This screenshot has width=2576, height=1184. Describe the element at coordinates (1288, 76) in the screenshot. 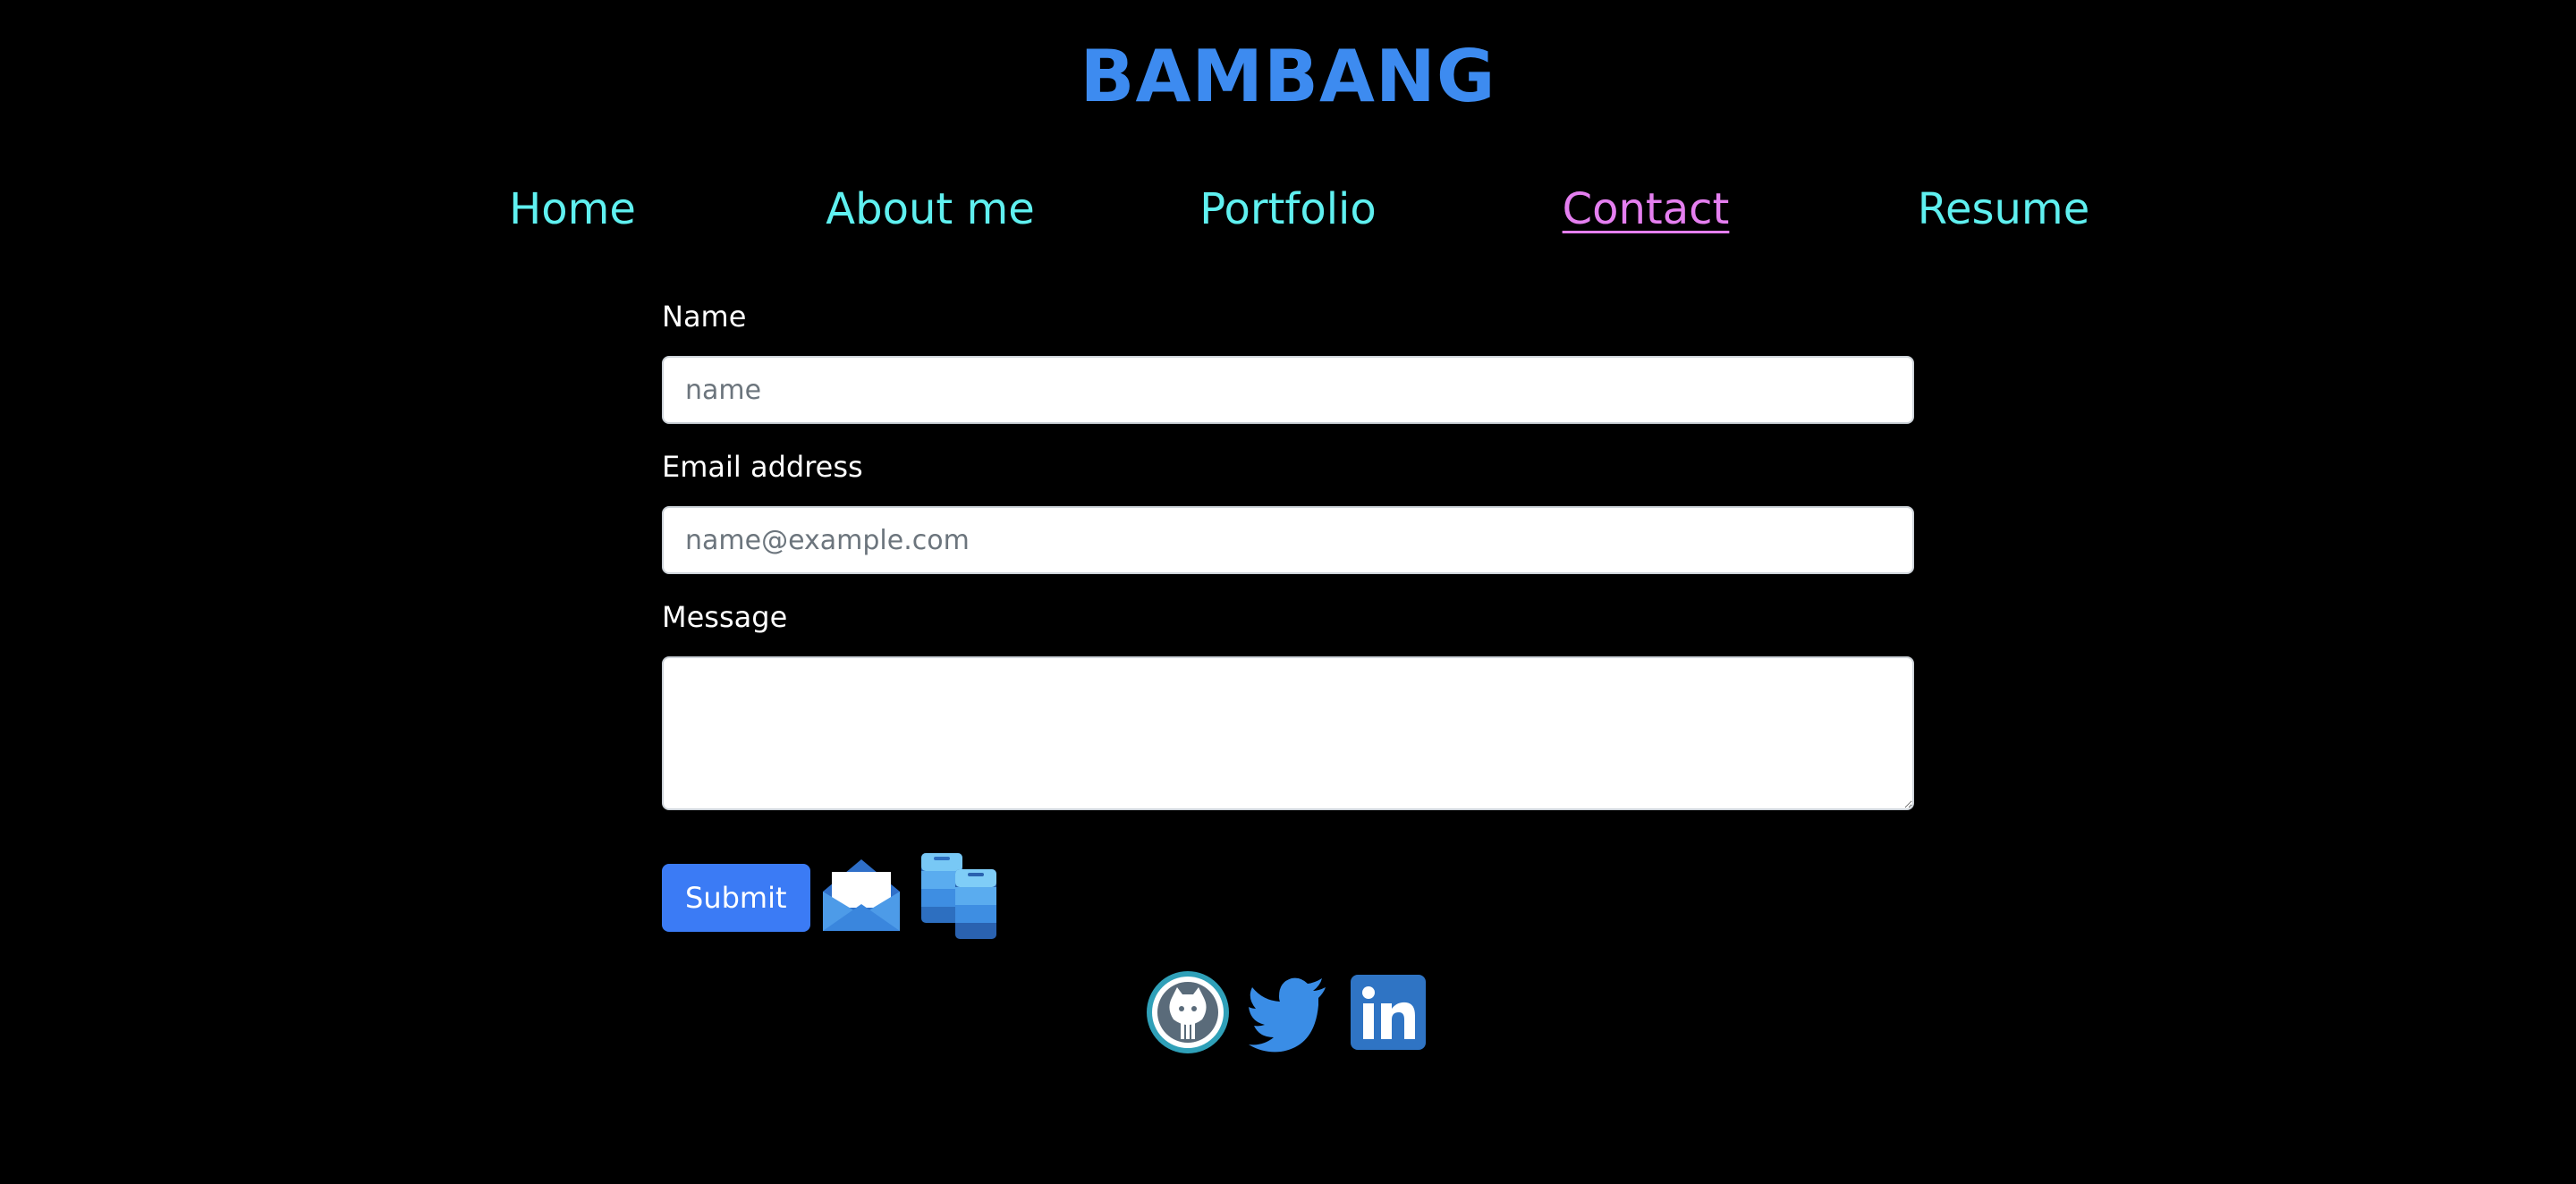

I see `site-title: BAMBANG` at that location.